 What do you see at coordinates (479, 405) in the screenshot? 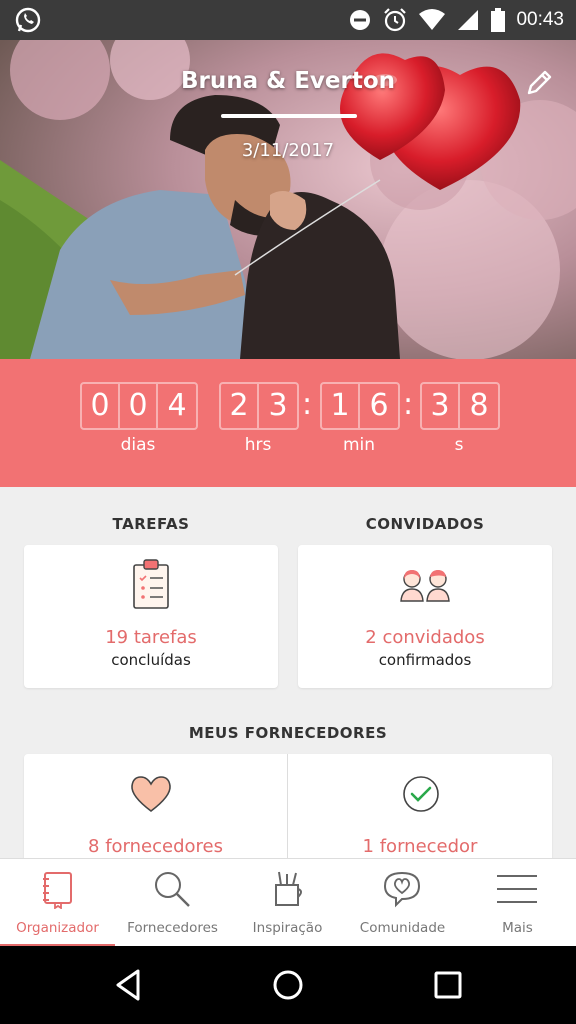
I see `seconds-digit: 8` at bounding box center [479, 405].